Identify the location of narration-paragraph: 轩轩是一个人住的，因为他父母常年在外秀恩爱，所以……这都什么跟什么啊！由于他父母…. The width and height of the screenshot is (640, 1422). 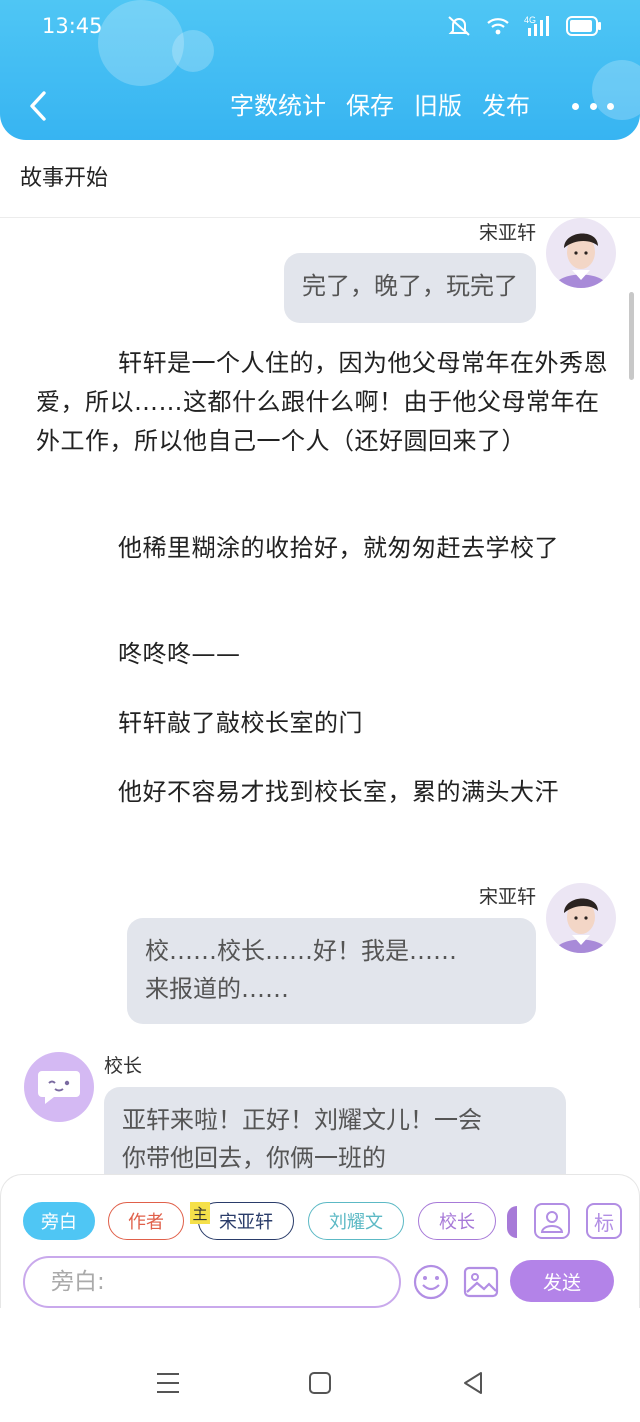
(322, 402).